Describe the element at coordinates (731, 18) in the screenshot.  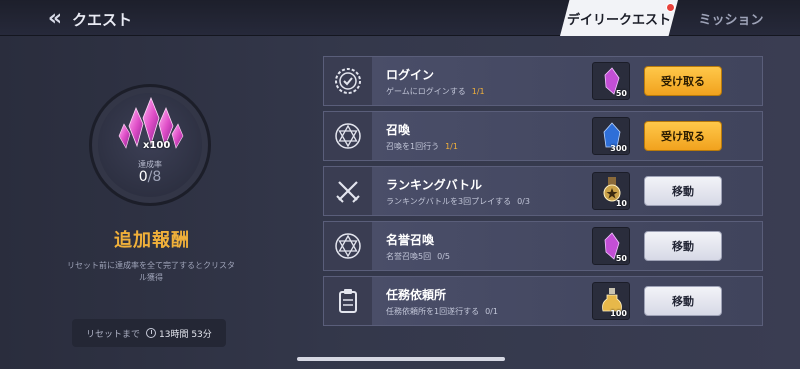
I see `tab-mission: ミッション` at that location.